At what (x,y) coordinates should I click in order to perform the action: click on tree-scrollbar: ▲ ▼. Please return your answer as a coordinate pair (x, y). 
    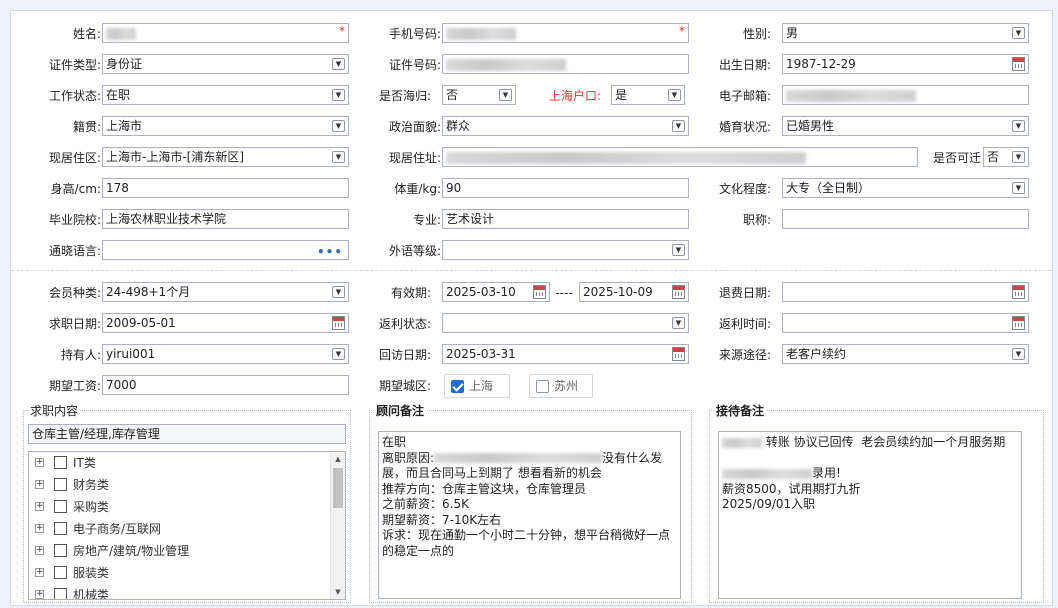
    Looking at the image, I should click on (337, 525).